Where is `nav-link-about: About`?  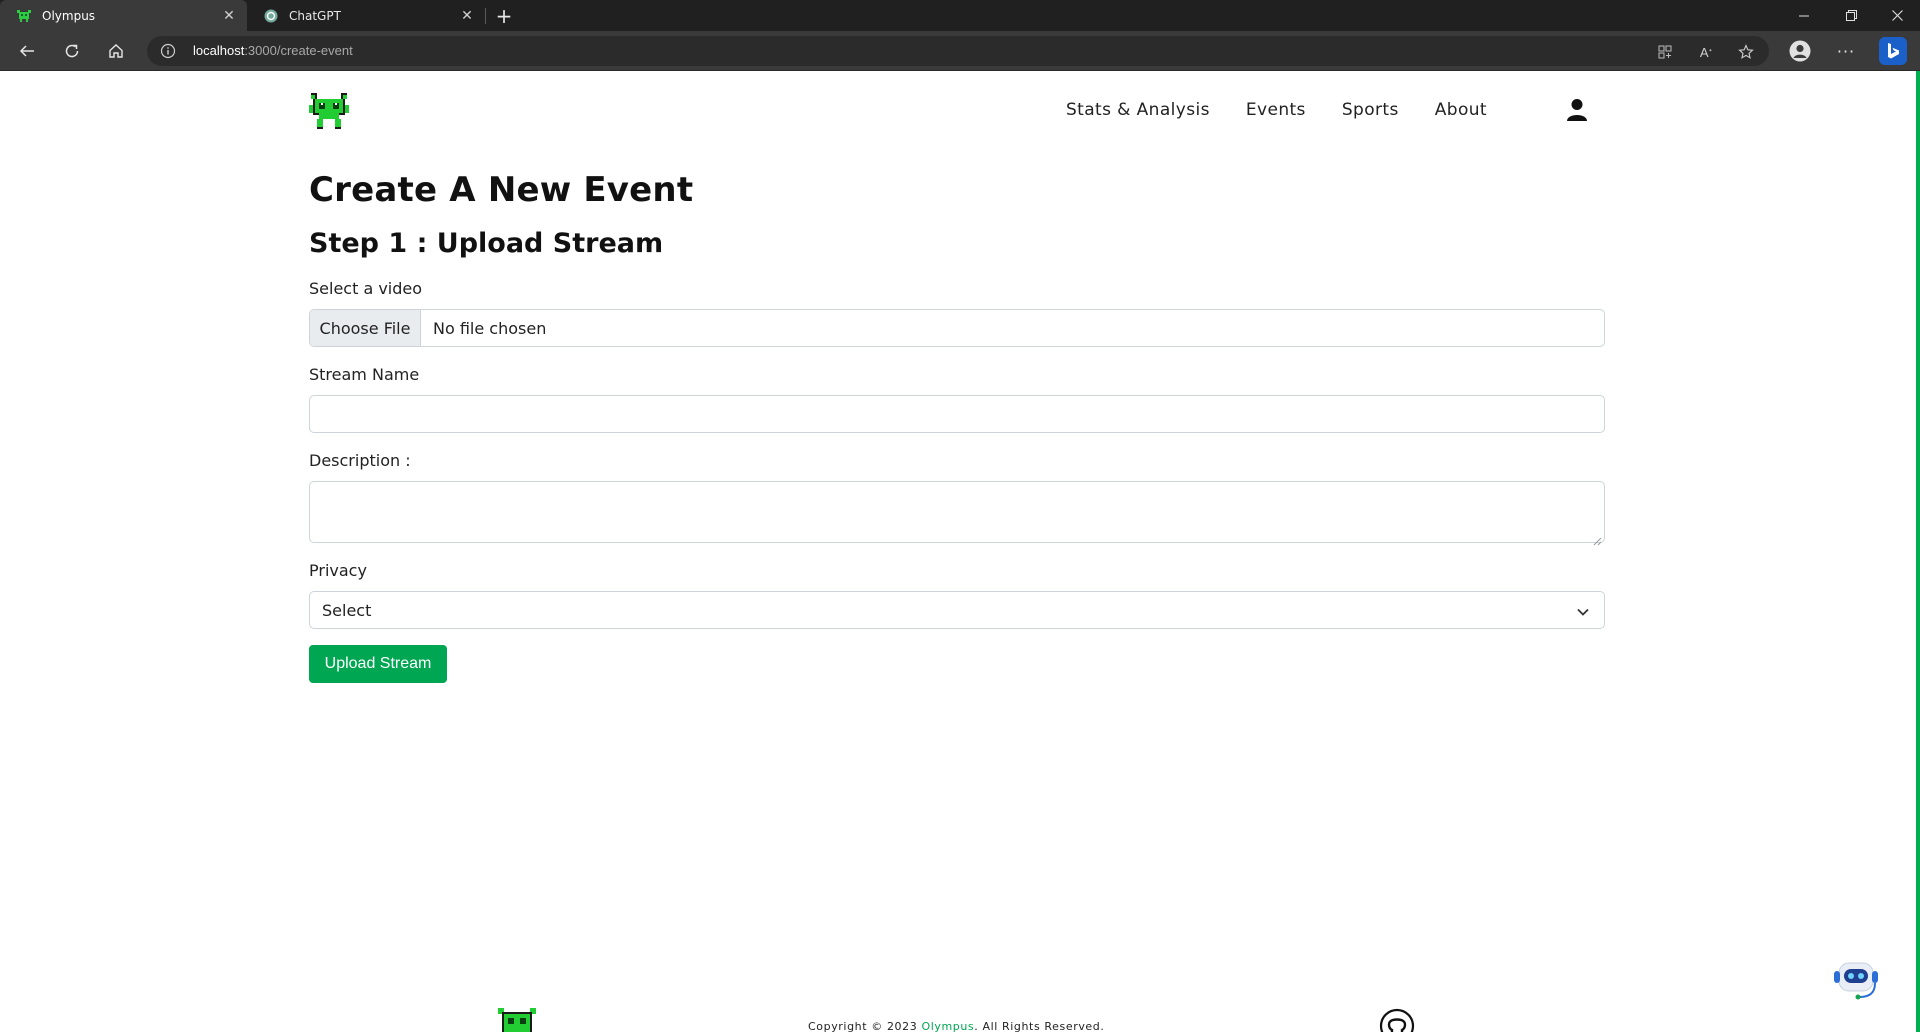
nav-link-about: About is located at coordinates (1461, 110).